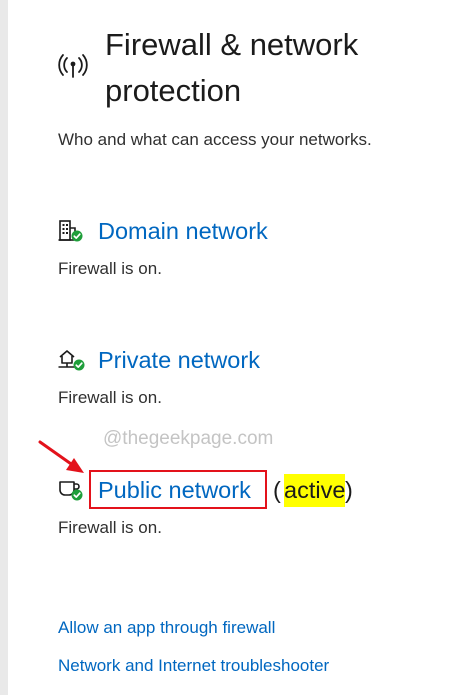 This screenshot has width=465, height=695. Describe the element at coordinates (110, 397) in the screenshot. I see `private-network-status: Firewall is on.` at that location.